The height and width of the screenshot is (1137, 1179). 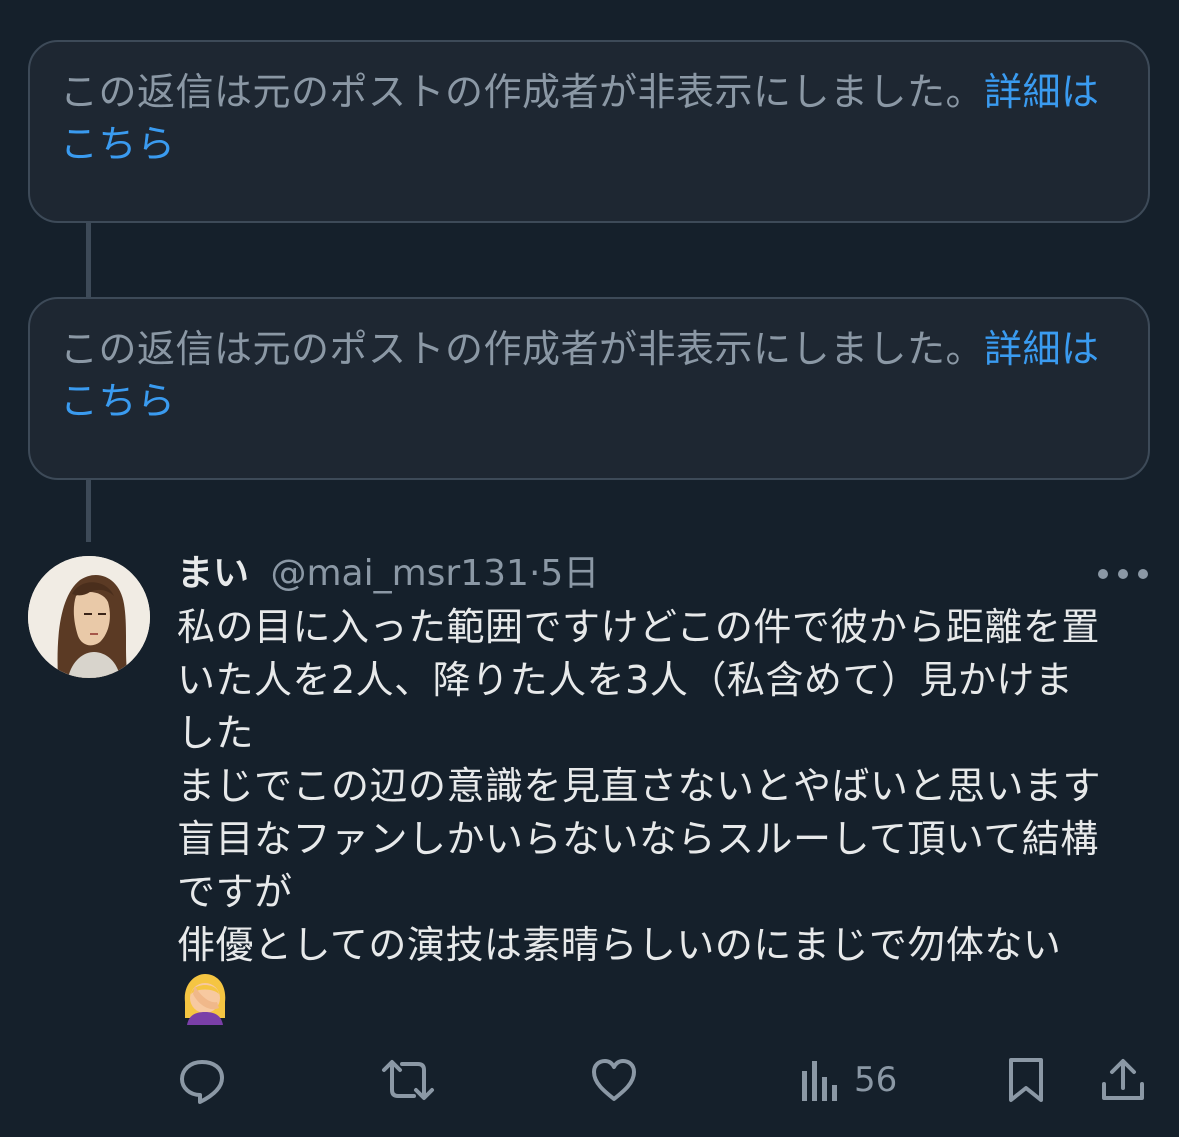 I want to click on views-icon, so click(x=819, y=1081).